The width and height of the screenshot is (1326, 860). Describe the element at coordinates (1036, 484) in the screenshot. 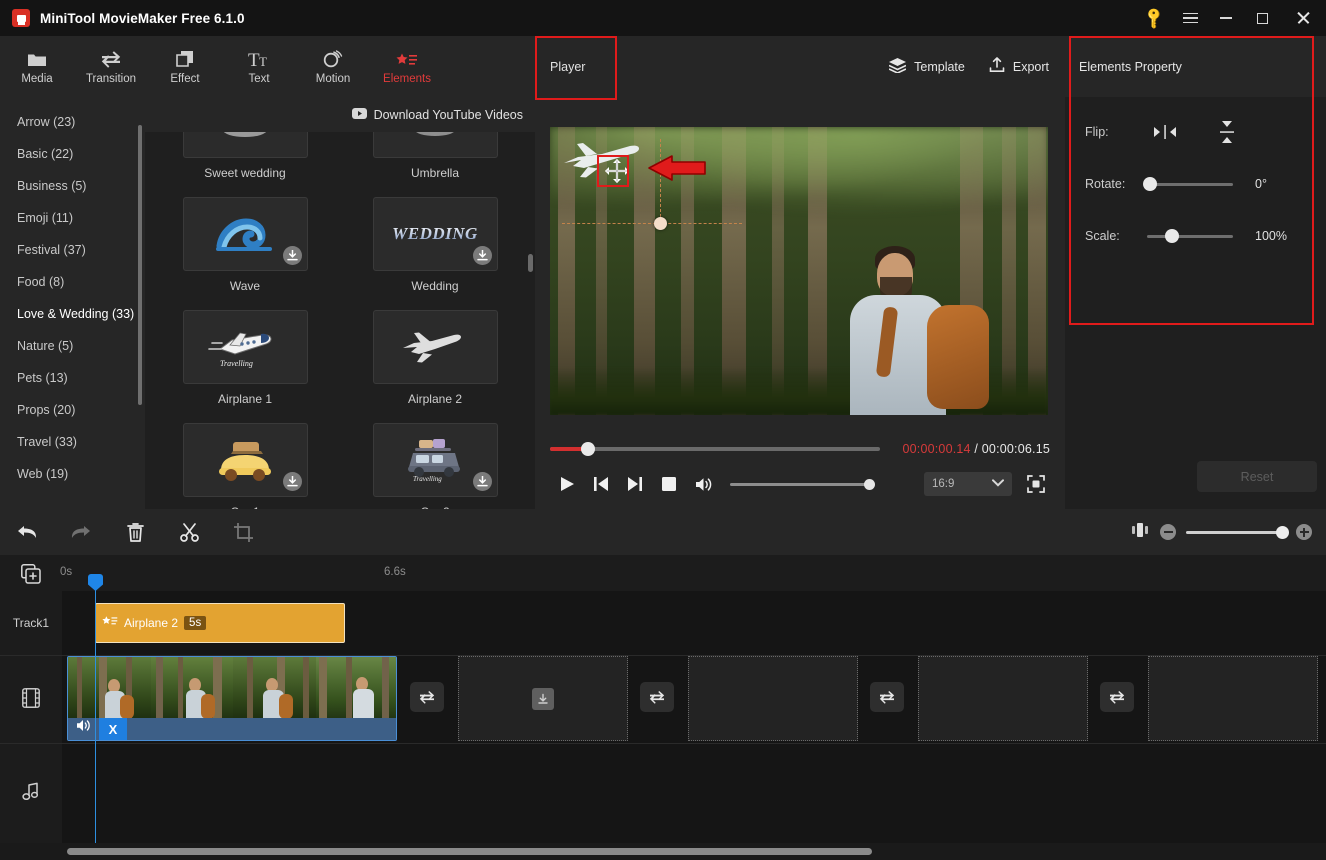

I see `fullscreen-icon` at that location.